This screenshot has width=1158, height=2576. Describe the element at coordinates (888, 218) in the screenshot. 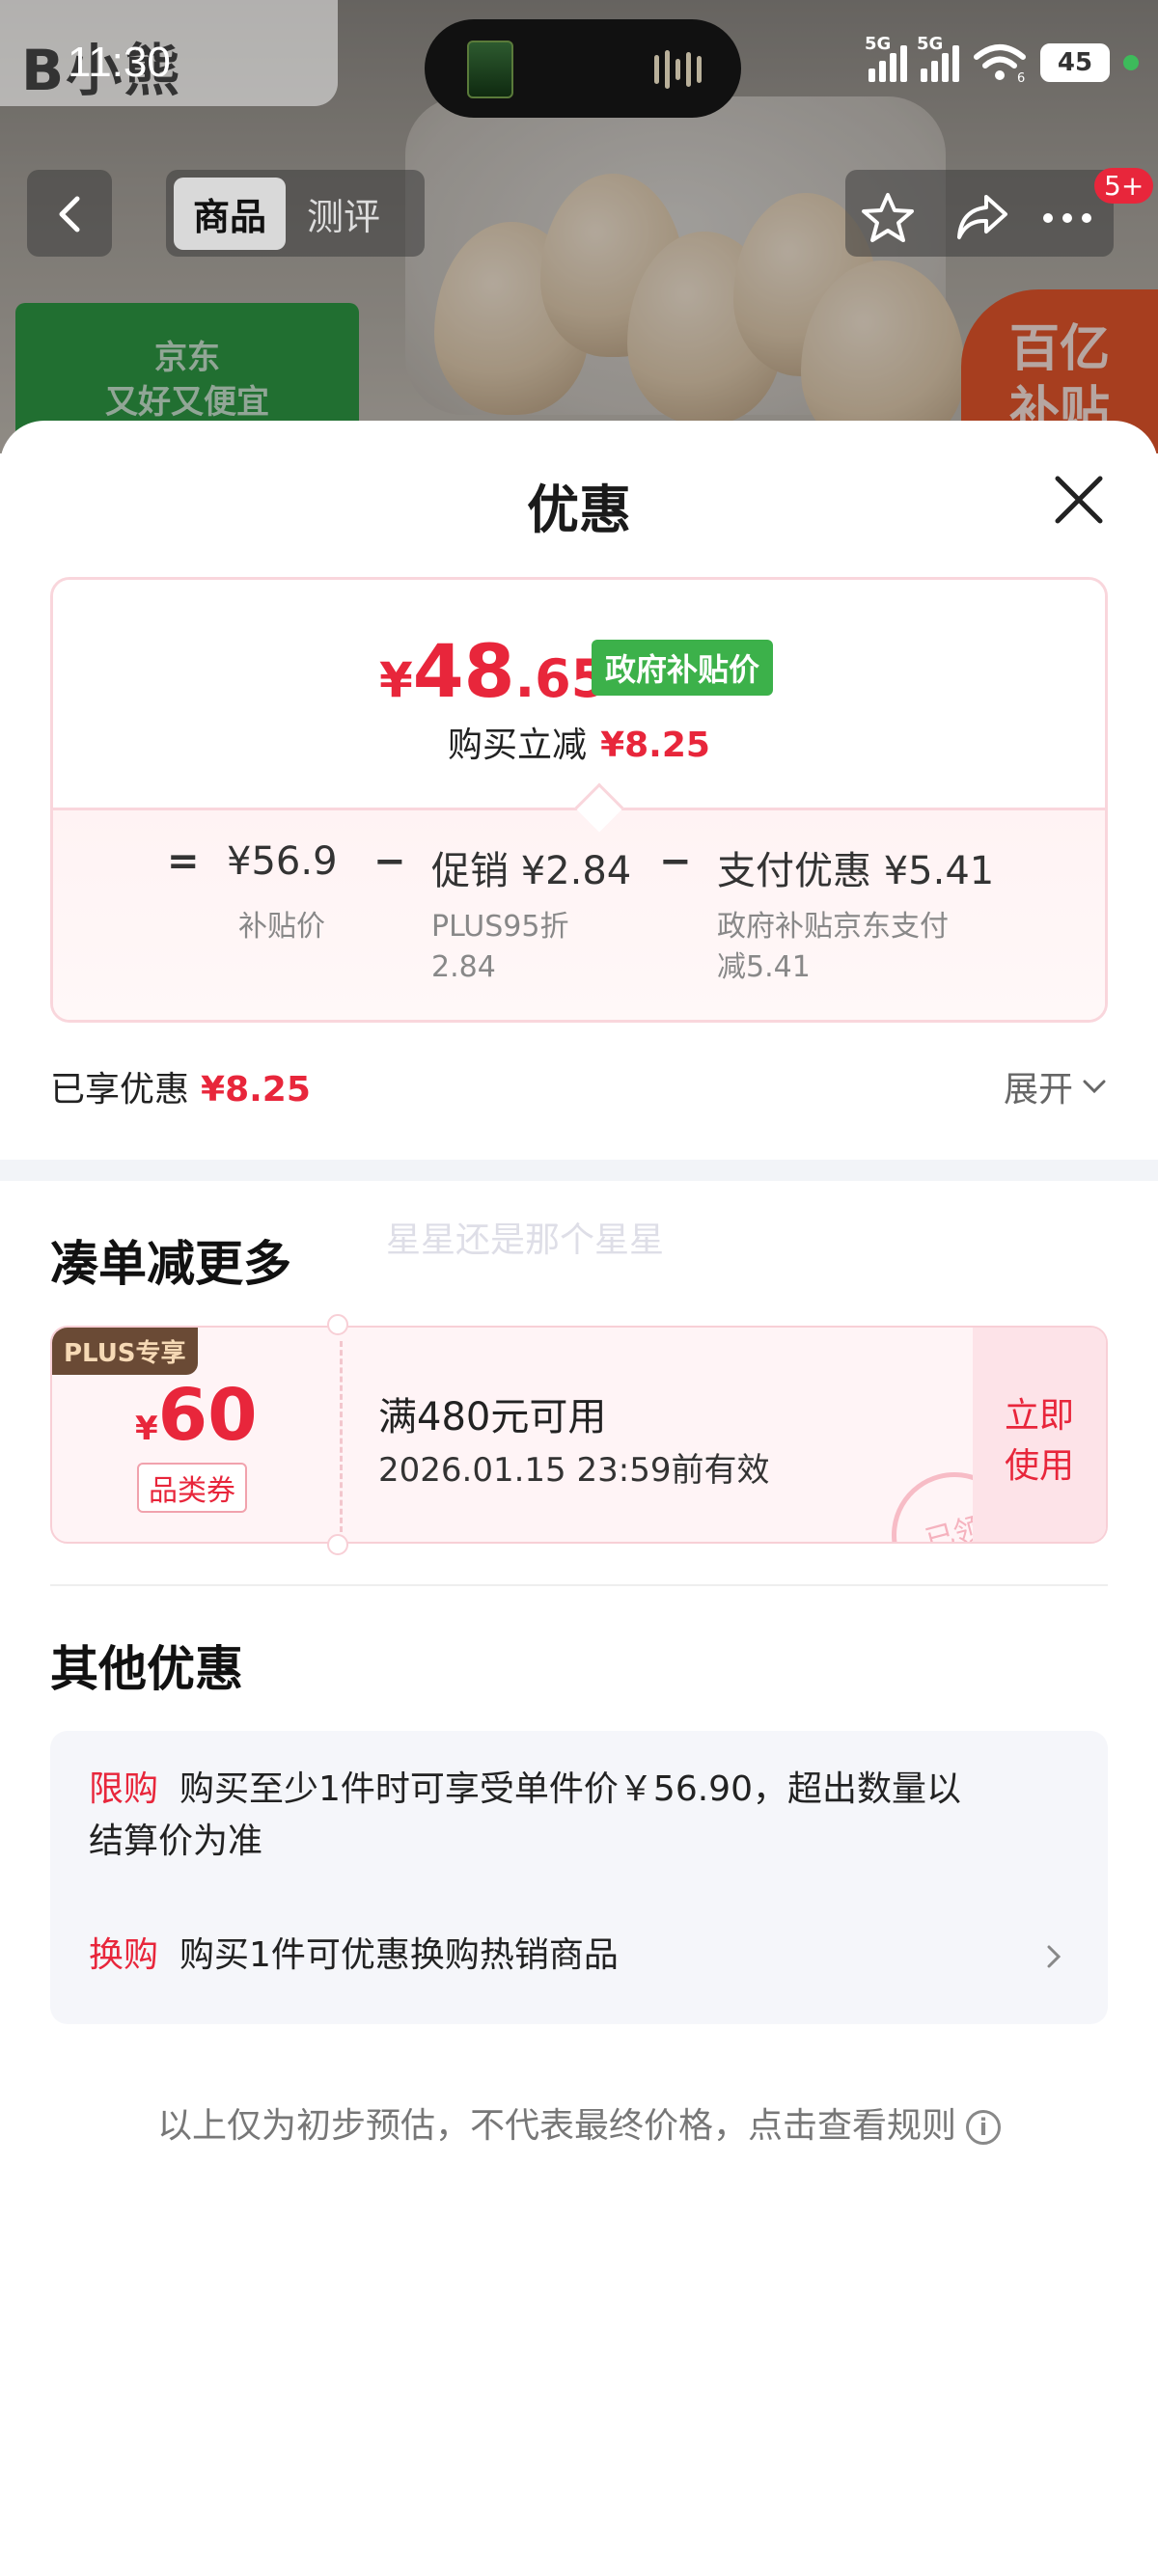

I see `star-icon` at that location.